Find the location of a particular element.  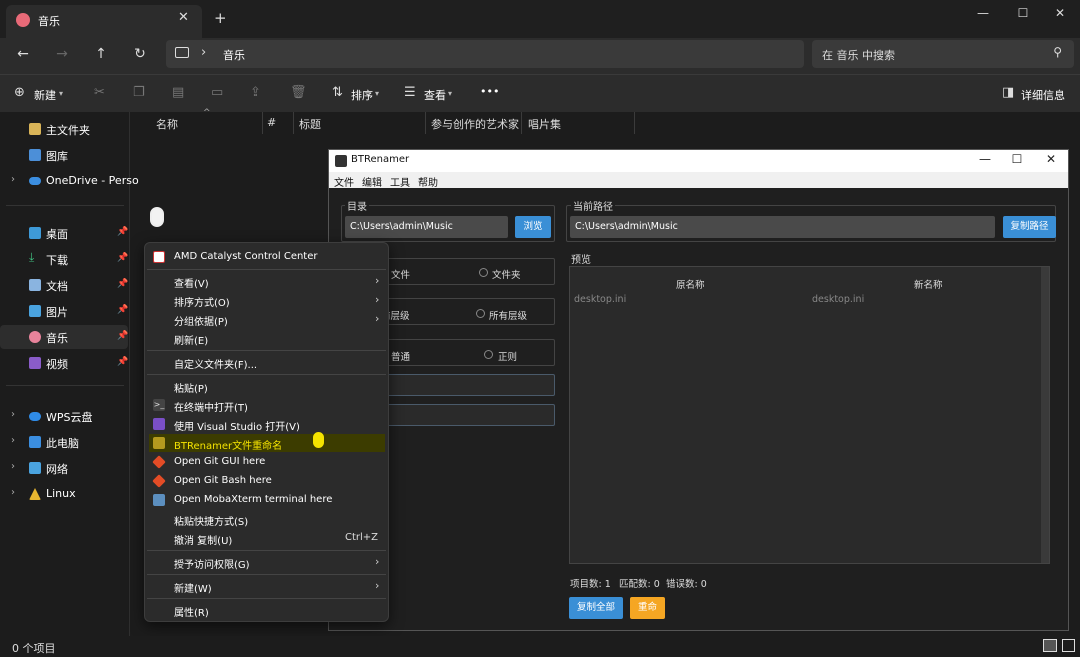

menu-item-give-access: 授予访问权限(G) › is located at coordinates (267, 562).